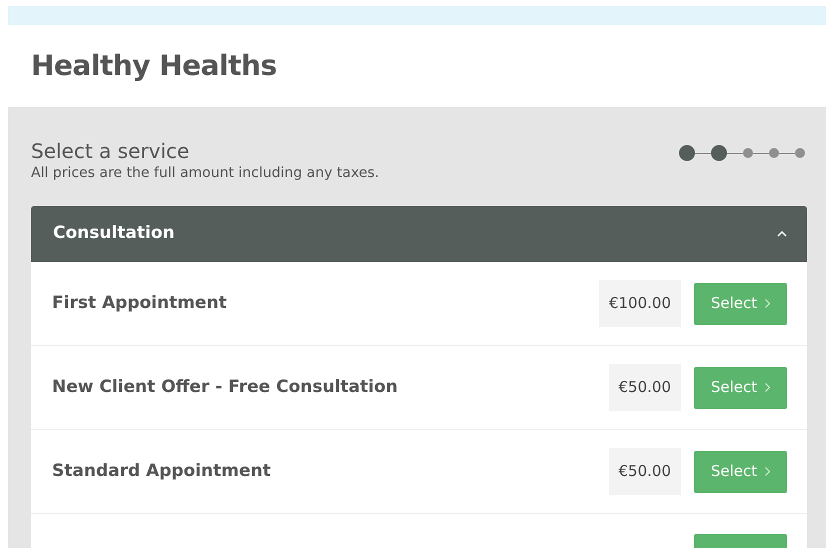  Describe the element at coordinates (110, 151) in the screenshot. I see `section-heading: Select a service` at that location.